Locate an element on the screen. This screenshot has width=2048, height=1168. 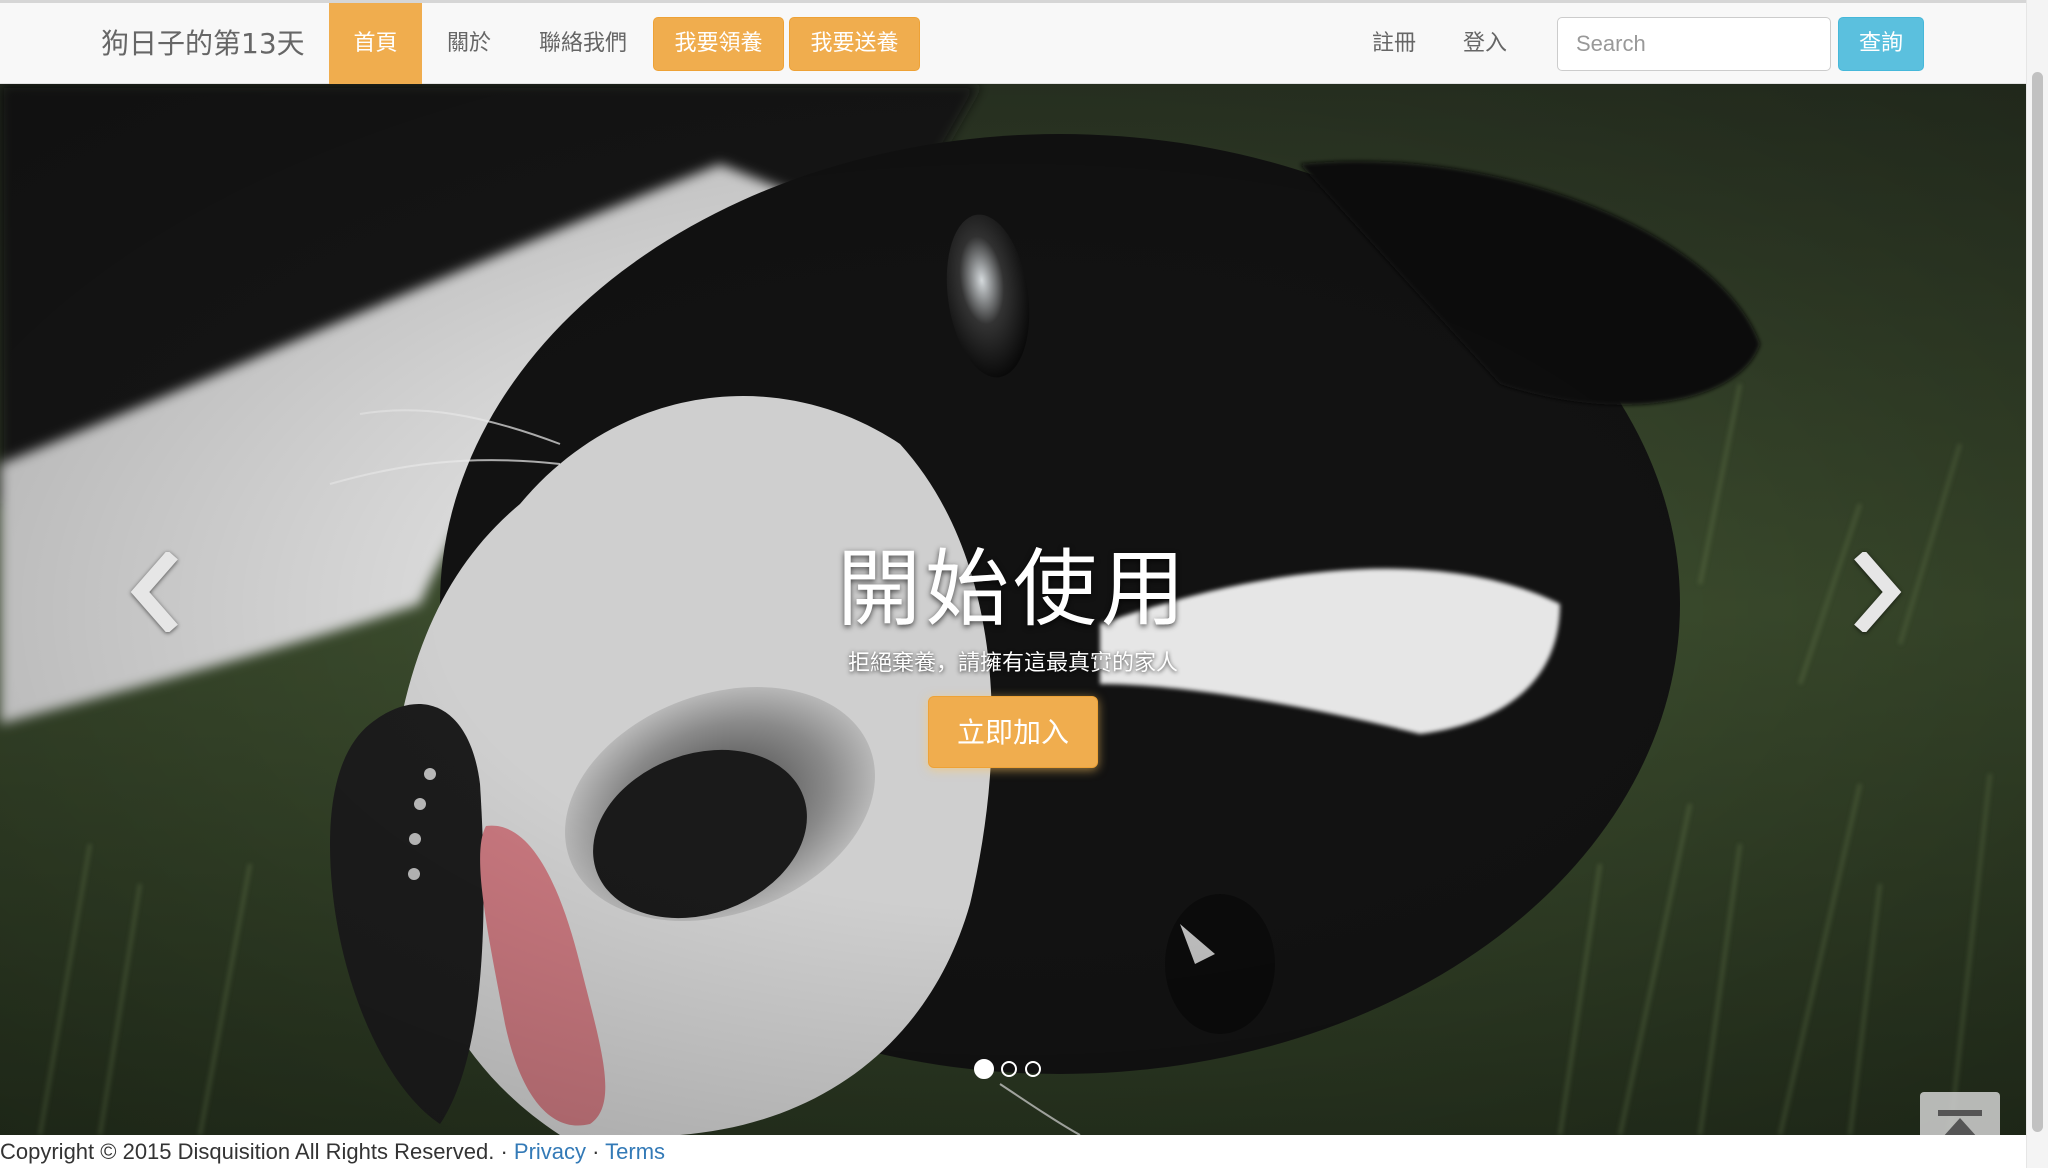
privacy-link: Privacy is located at coordinates (550, 1151).